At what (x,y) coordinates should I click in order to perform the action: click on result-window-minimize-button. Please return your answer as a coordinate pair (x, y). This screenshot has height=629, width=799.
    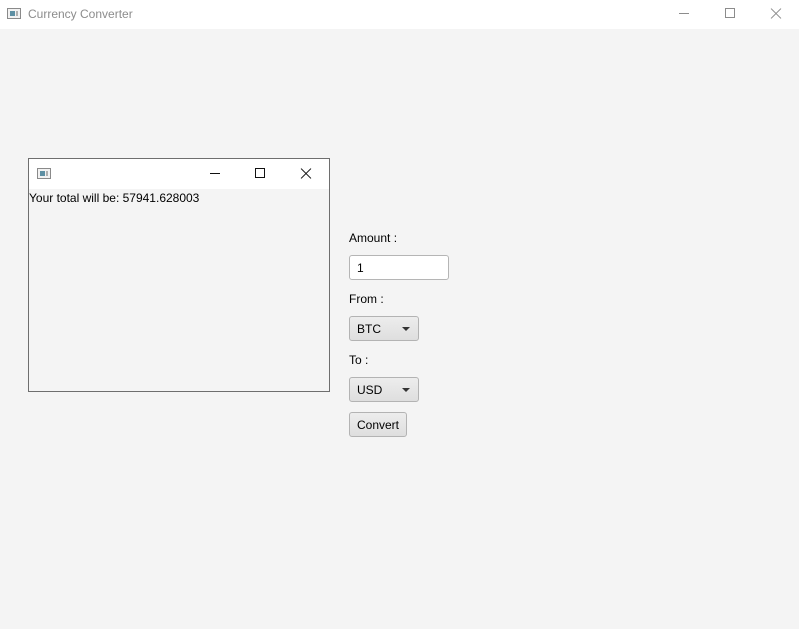
    Looking at the image, I should click on (215, 174).